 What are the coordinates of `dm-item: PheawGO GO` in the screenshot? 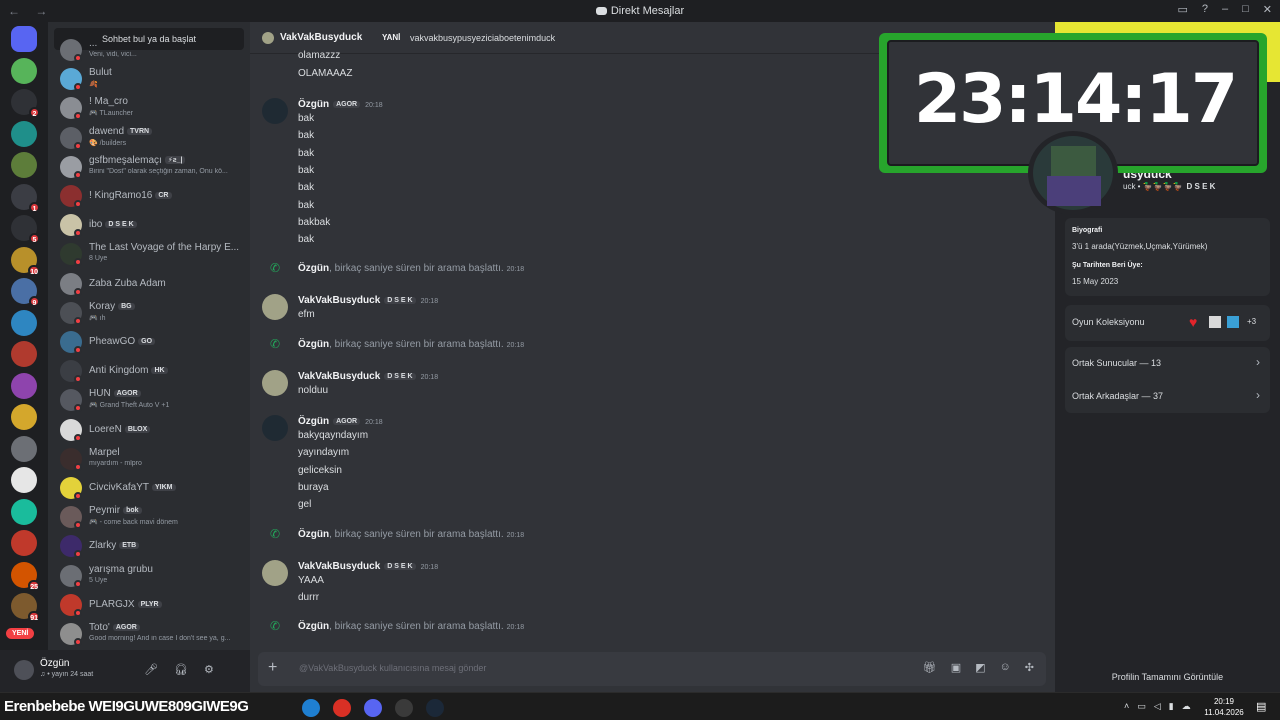 It's located at (152, 342).